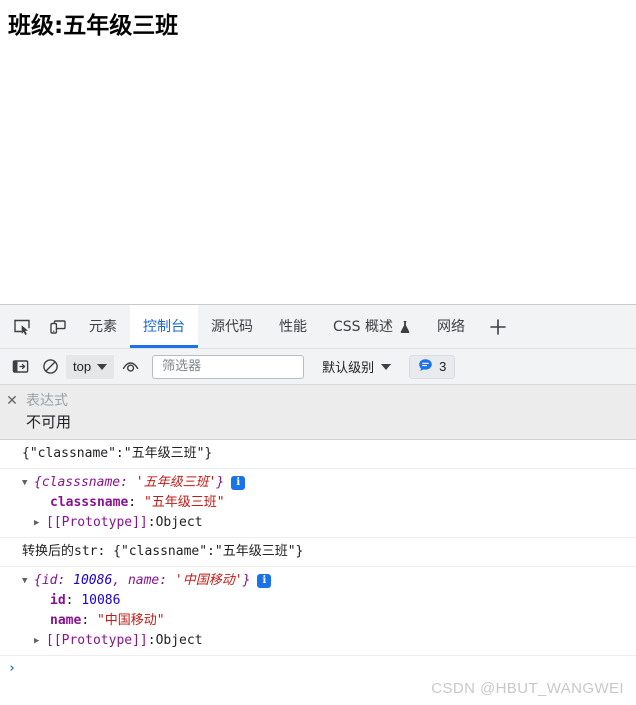 Image resolution: width=636 pixels, height=705 pixels. Describe the element at coordinates (318, 601) in the screenshot. I see `object-property-row: id: 10086` at that location.